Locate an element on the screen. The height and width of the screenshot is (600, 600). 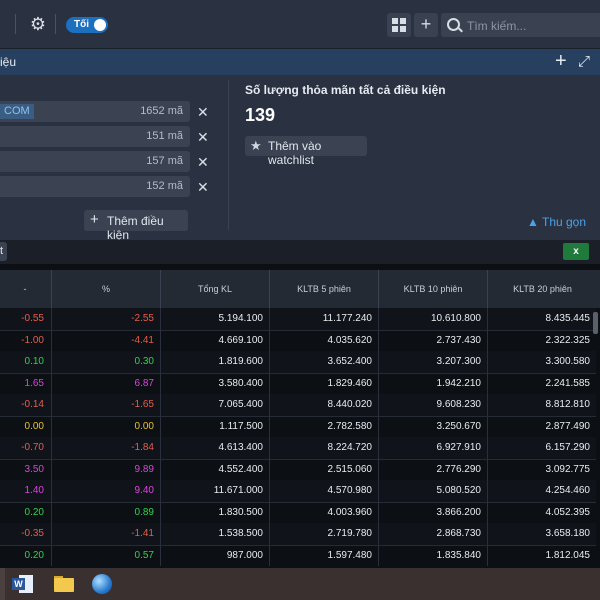
search-box is located at coordinates (520, 25).